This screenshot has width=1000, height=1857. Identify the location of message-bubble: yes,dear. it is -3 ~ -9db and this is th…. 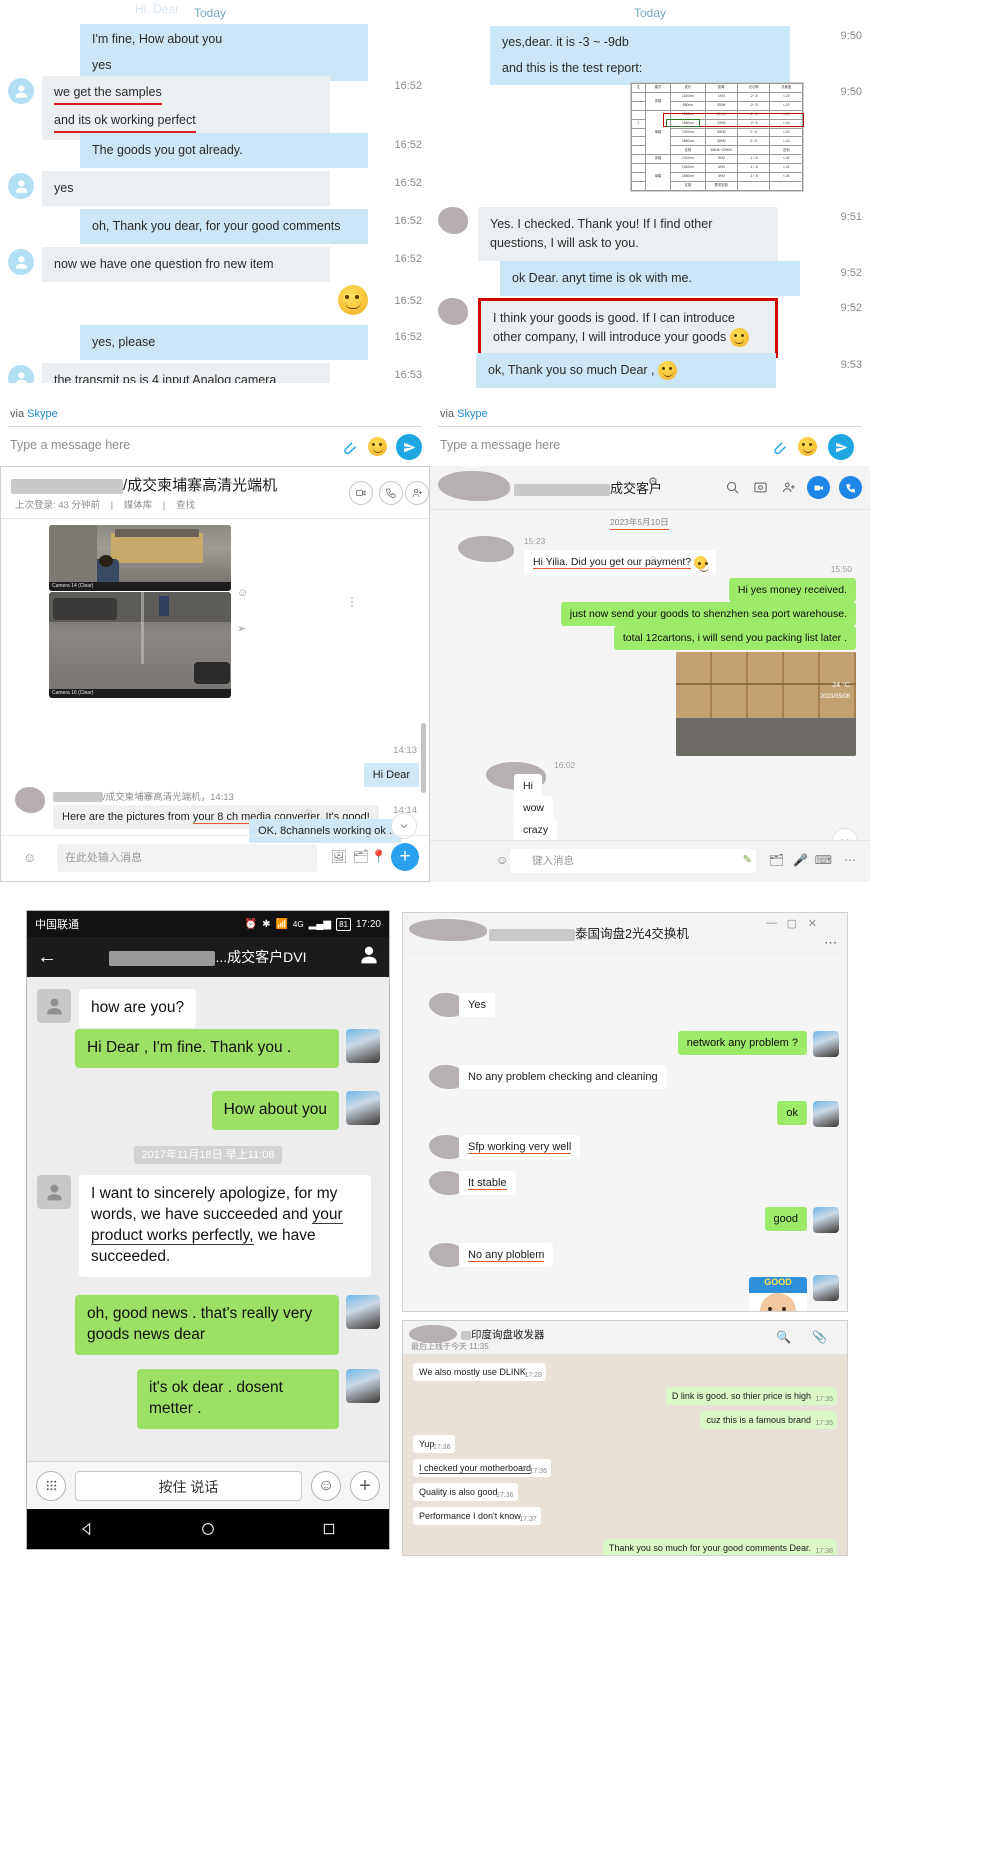
(640, 55).